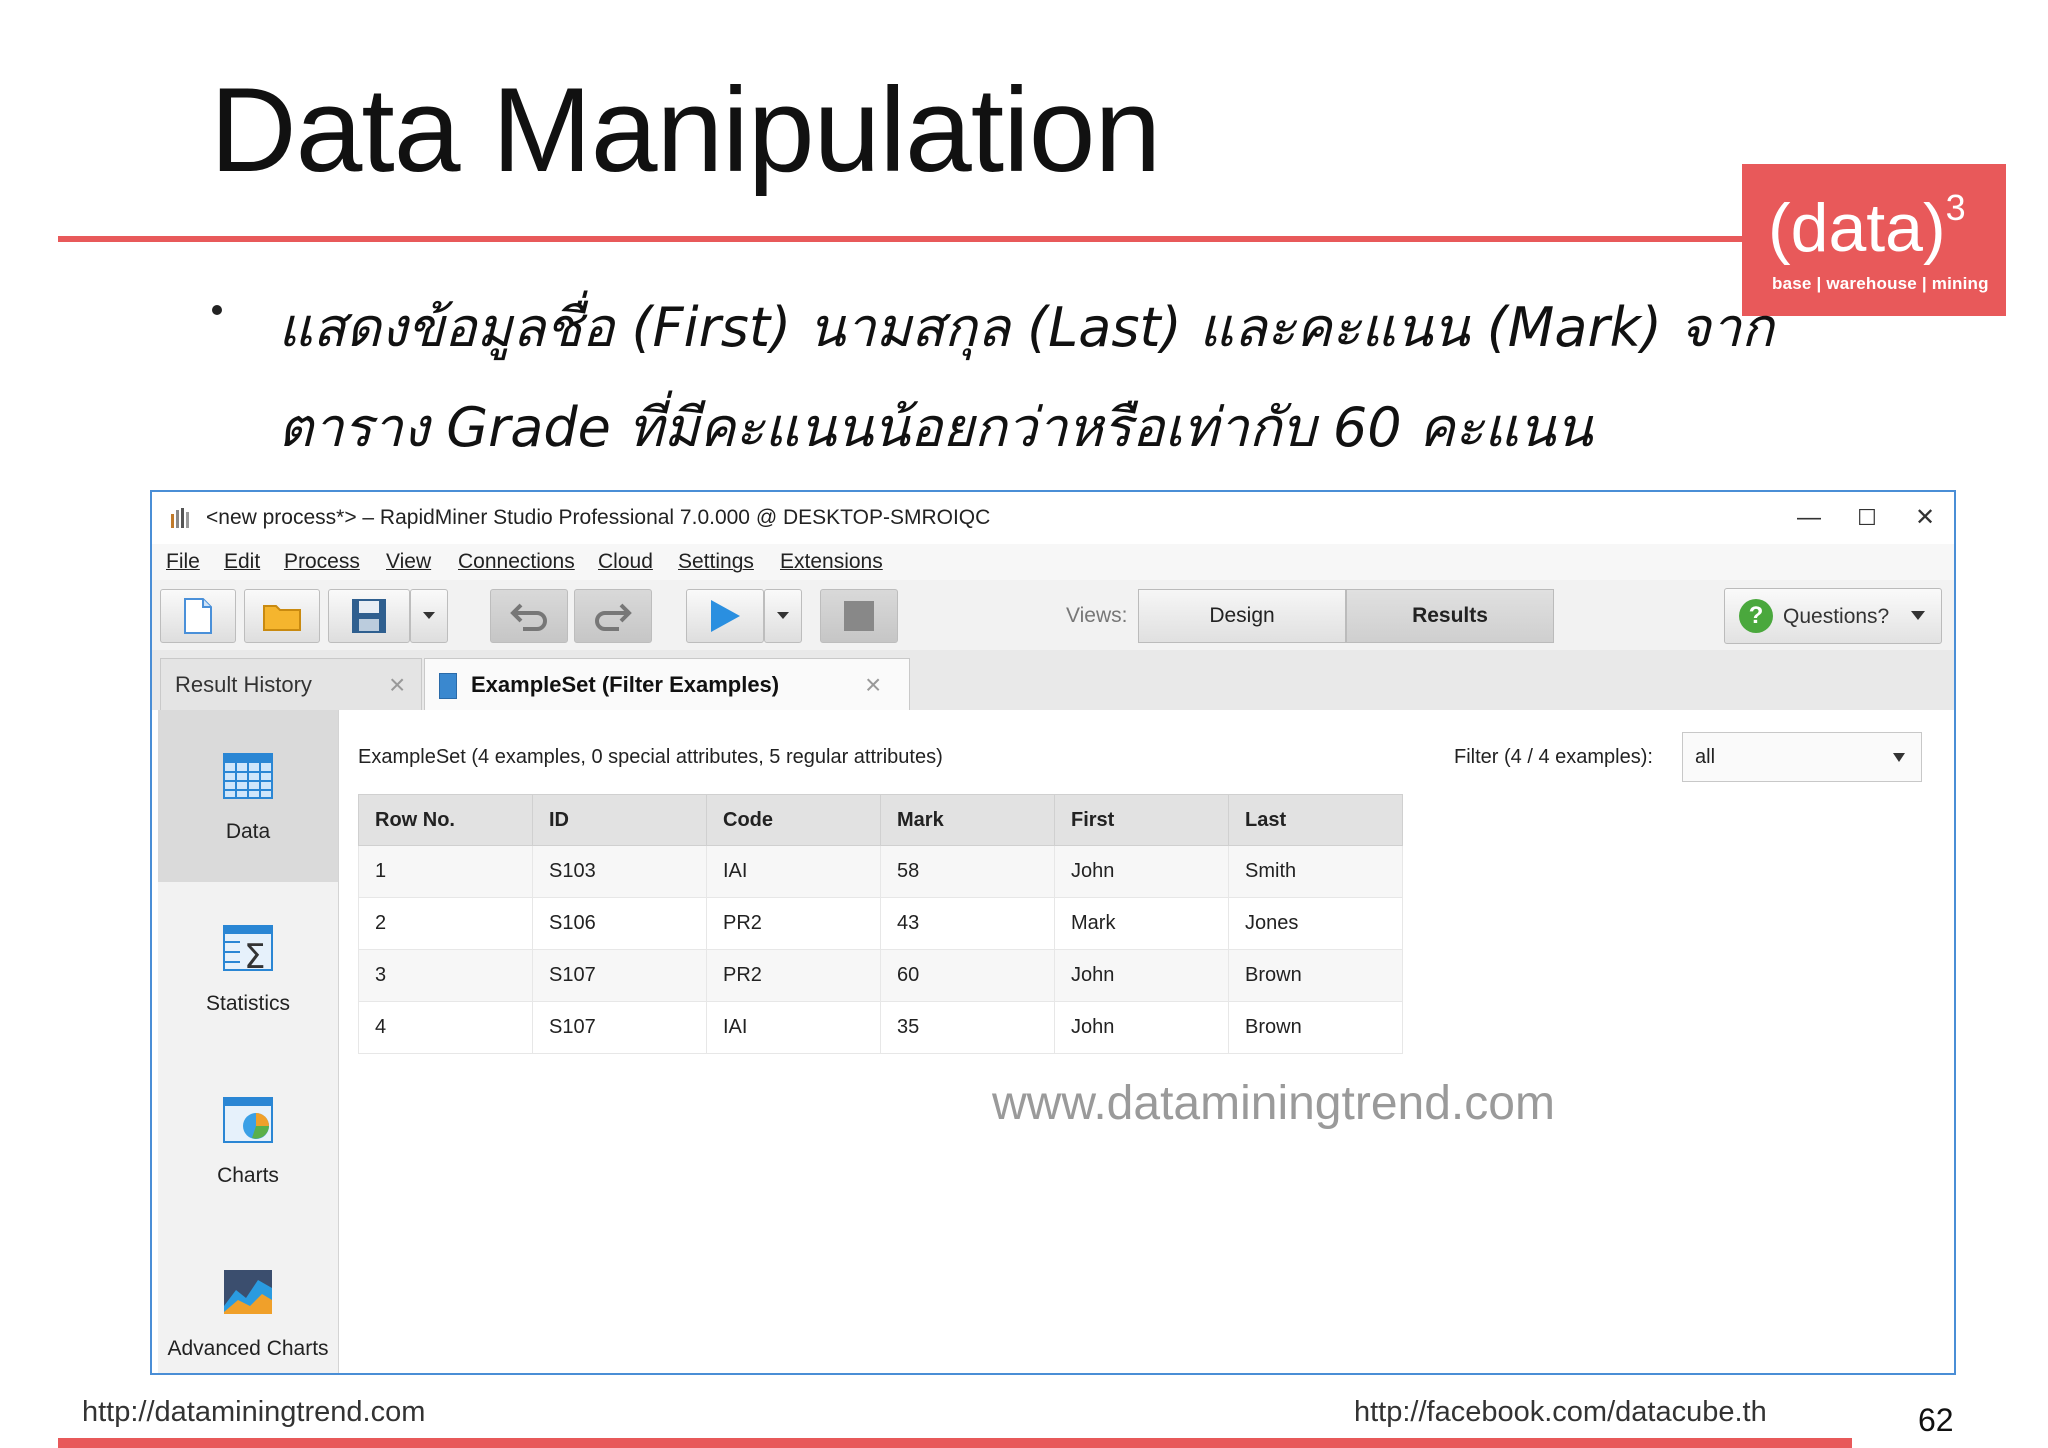 This screenshot has width=2048, height=1448. I want to click on menu-edit: Edit, so click(242, 562).